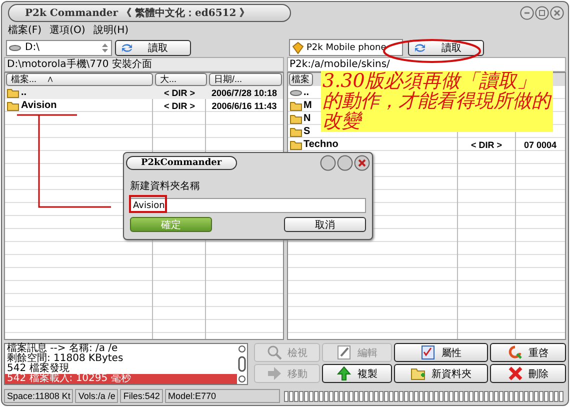 This screenshot has height=407, width=570. I want to click on drive-dropdown: D:\, so click(59, 48).